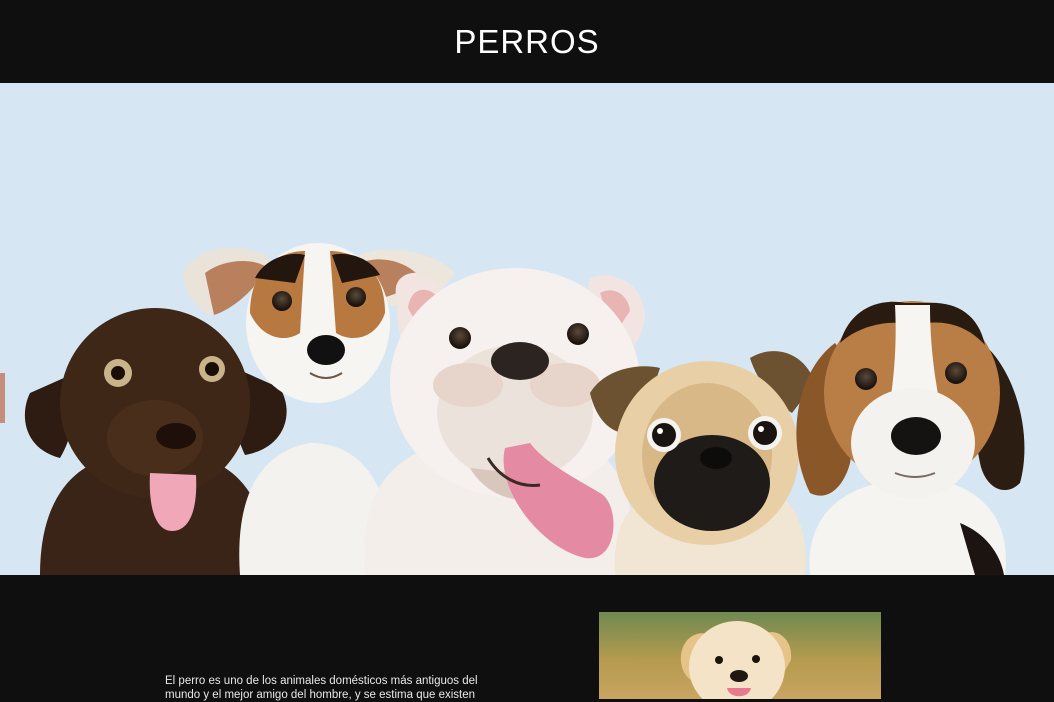 This screenshot has height=702, width=1054. What do you see at coordinates (504, 421) in the screenshot?
I see `bulldog-puppy` at bounding box center [504, 421].